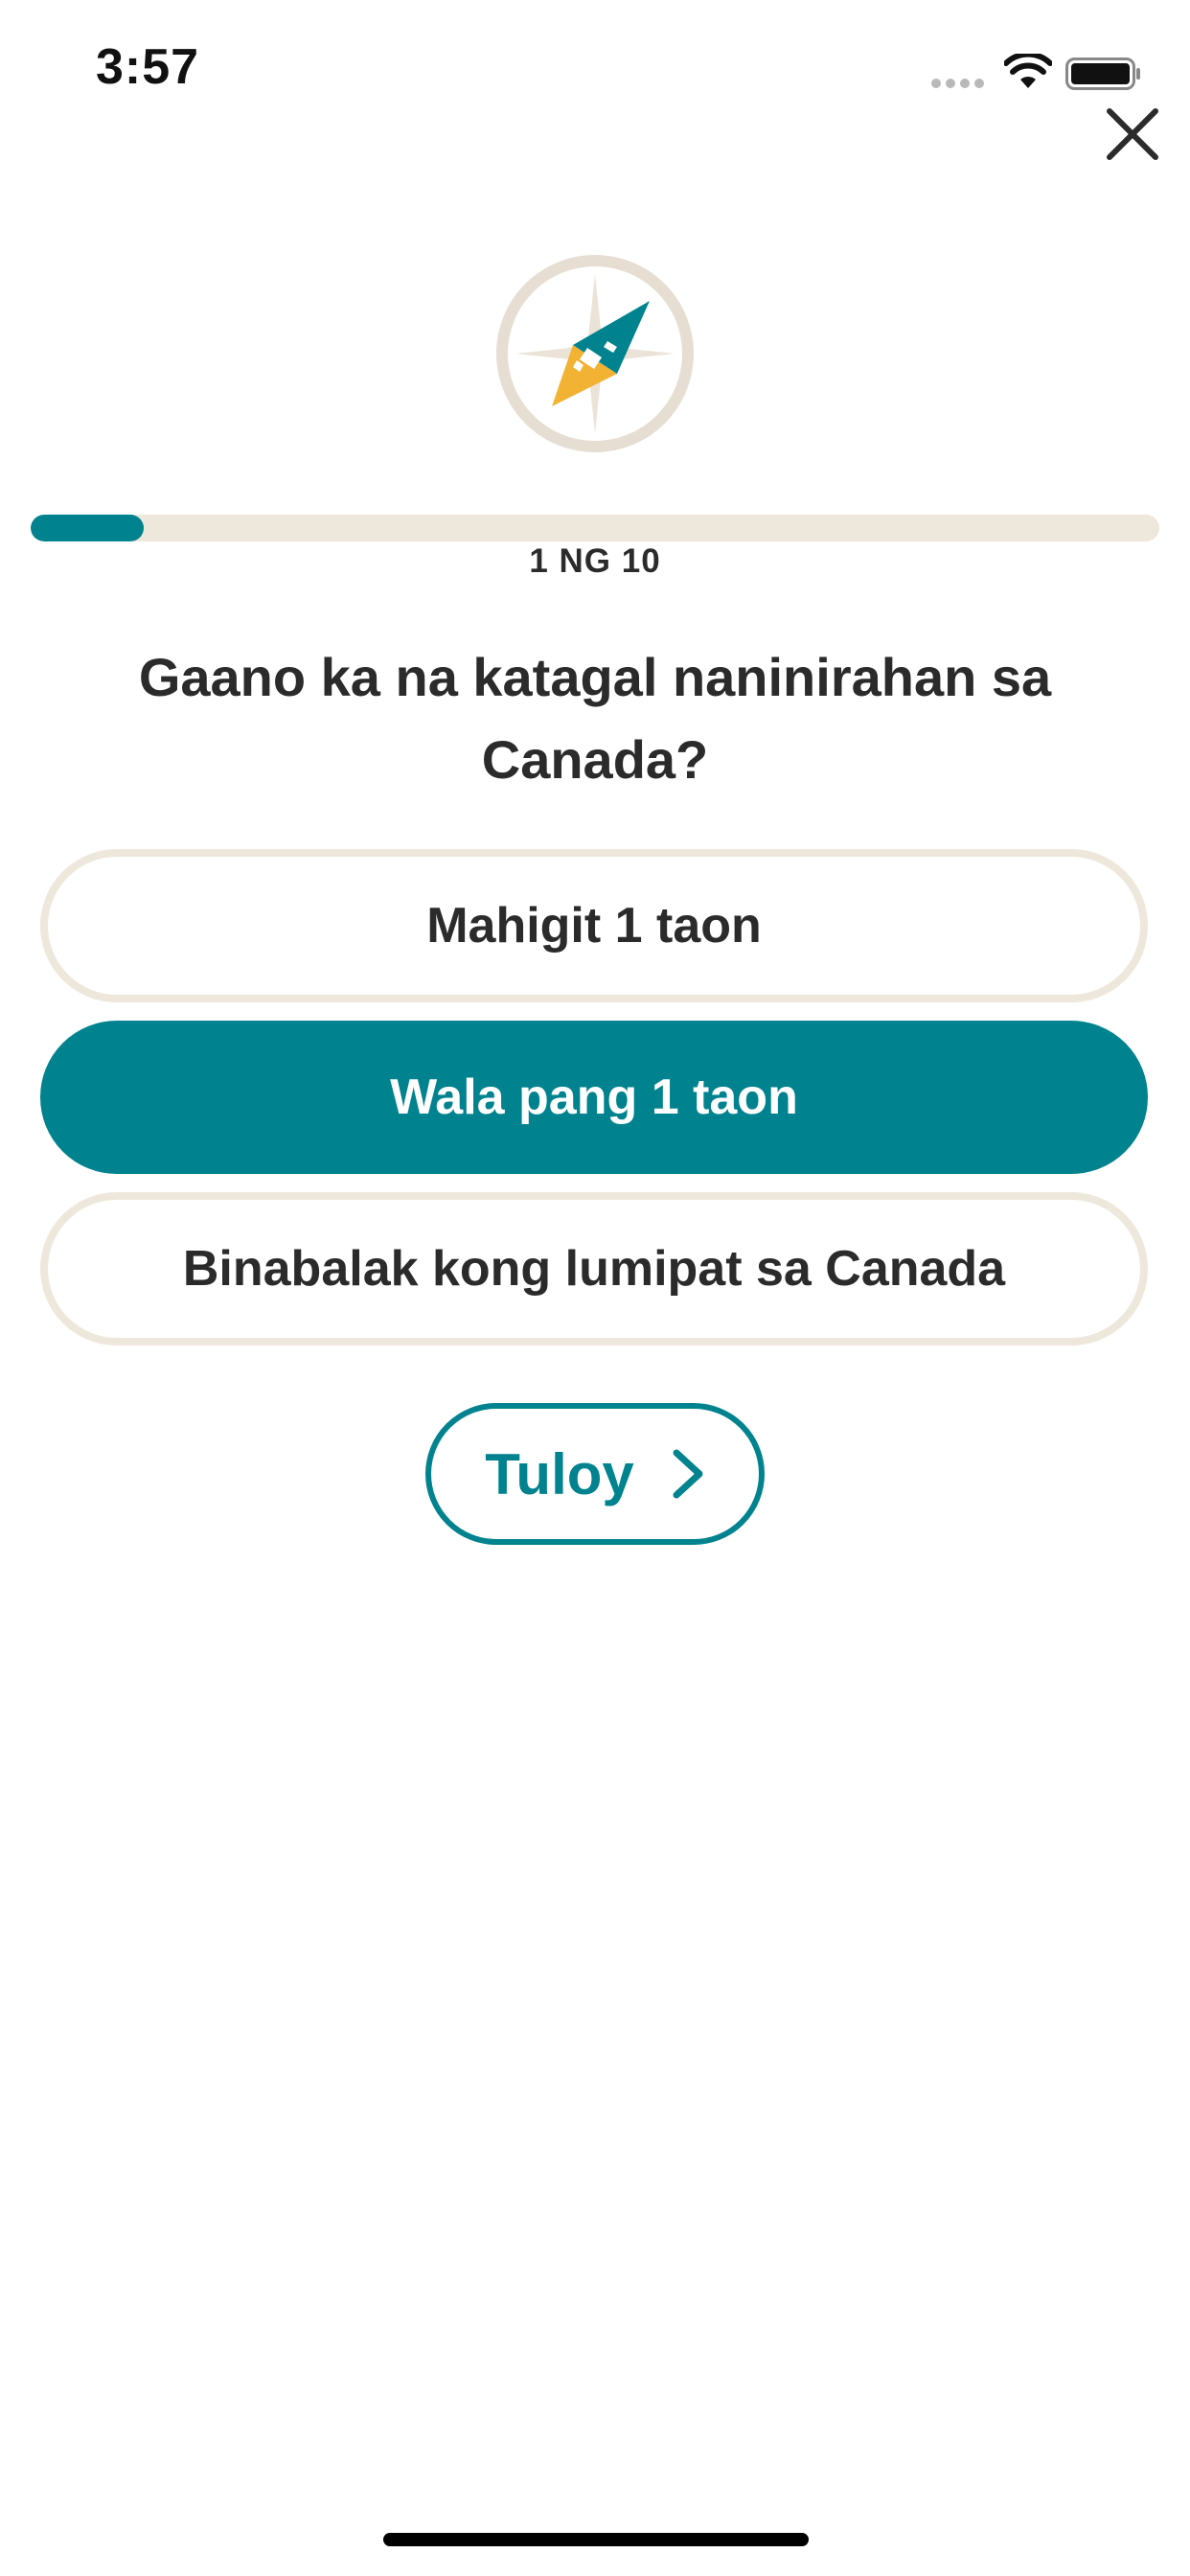 The width and height of the screenshot is (1190, 2576). I want to click on option-button: Mahigit 1 taon, so click(594, 925).